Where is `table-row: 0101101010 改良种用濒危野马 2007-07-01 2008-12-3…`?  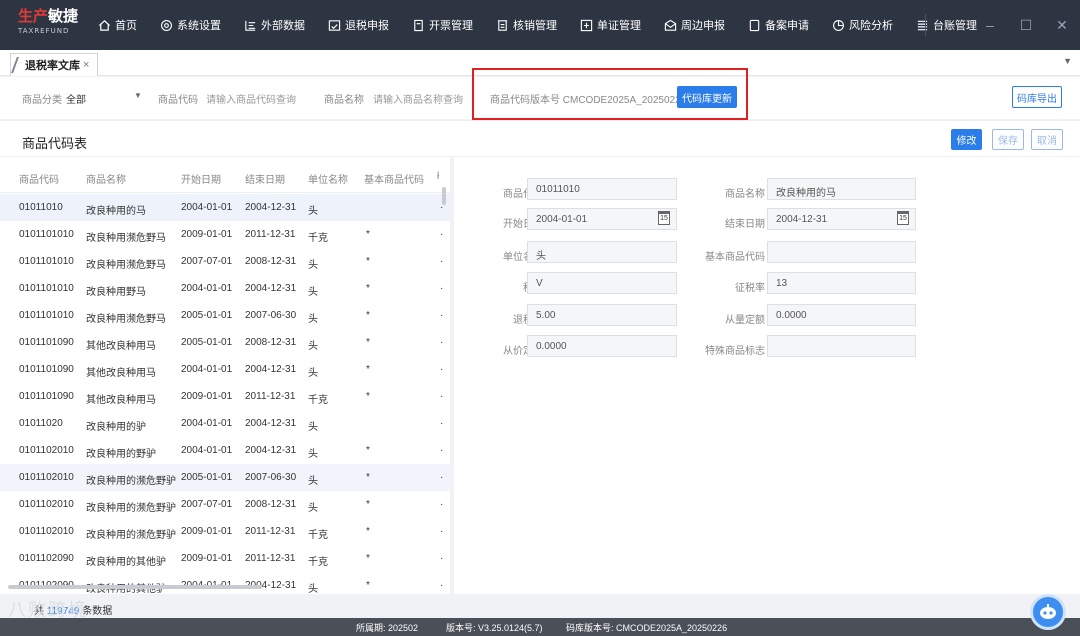
table-row: 0101101010 改良种用濒危野马 2007-07-01 2008-12-3… is located at coordinates (225, 261).